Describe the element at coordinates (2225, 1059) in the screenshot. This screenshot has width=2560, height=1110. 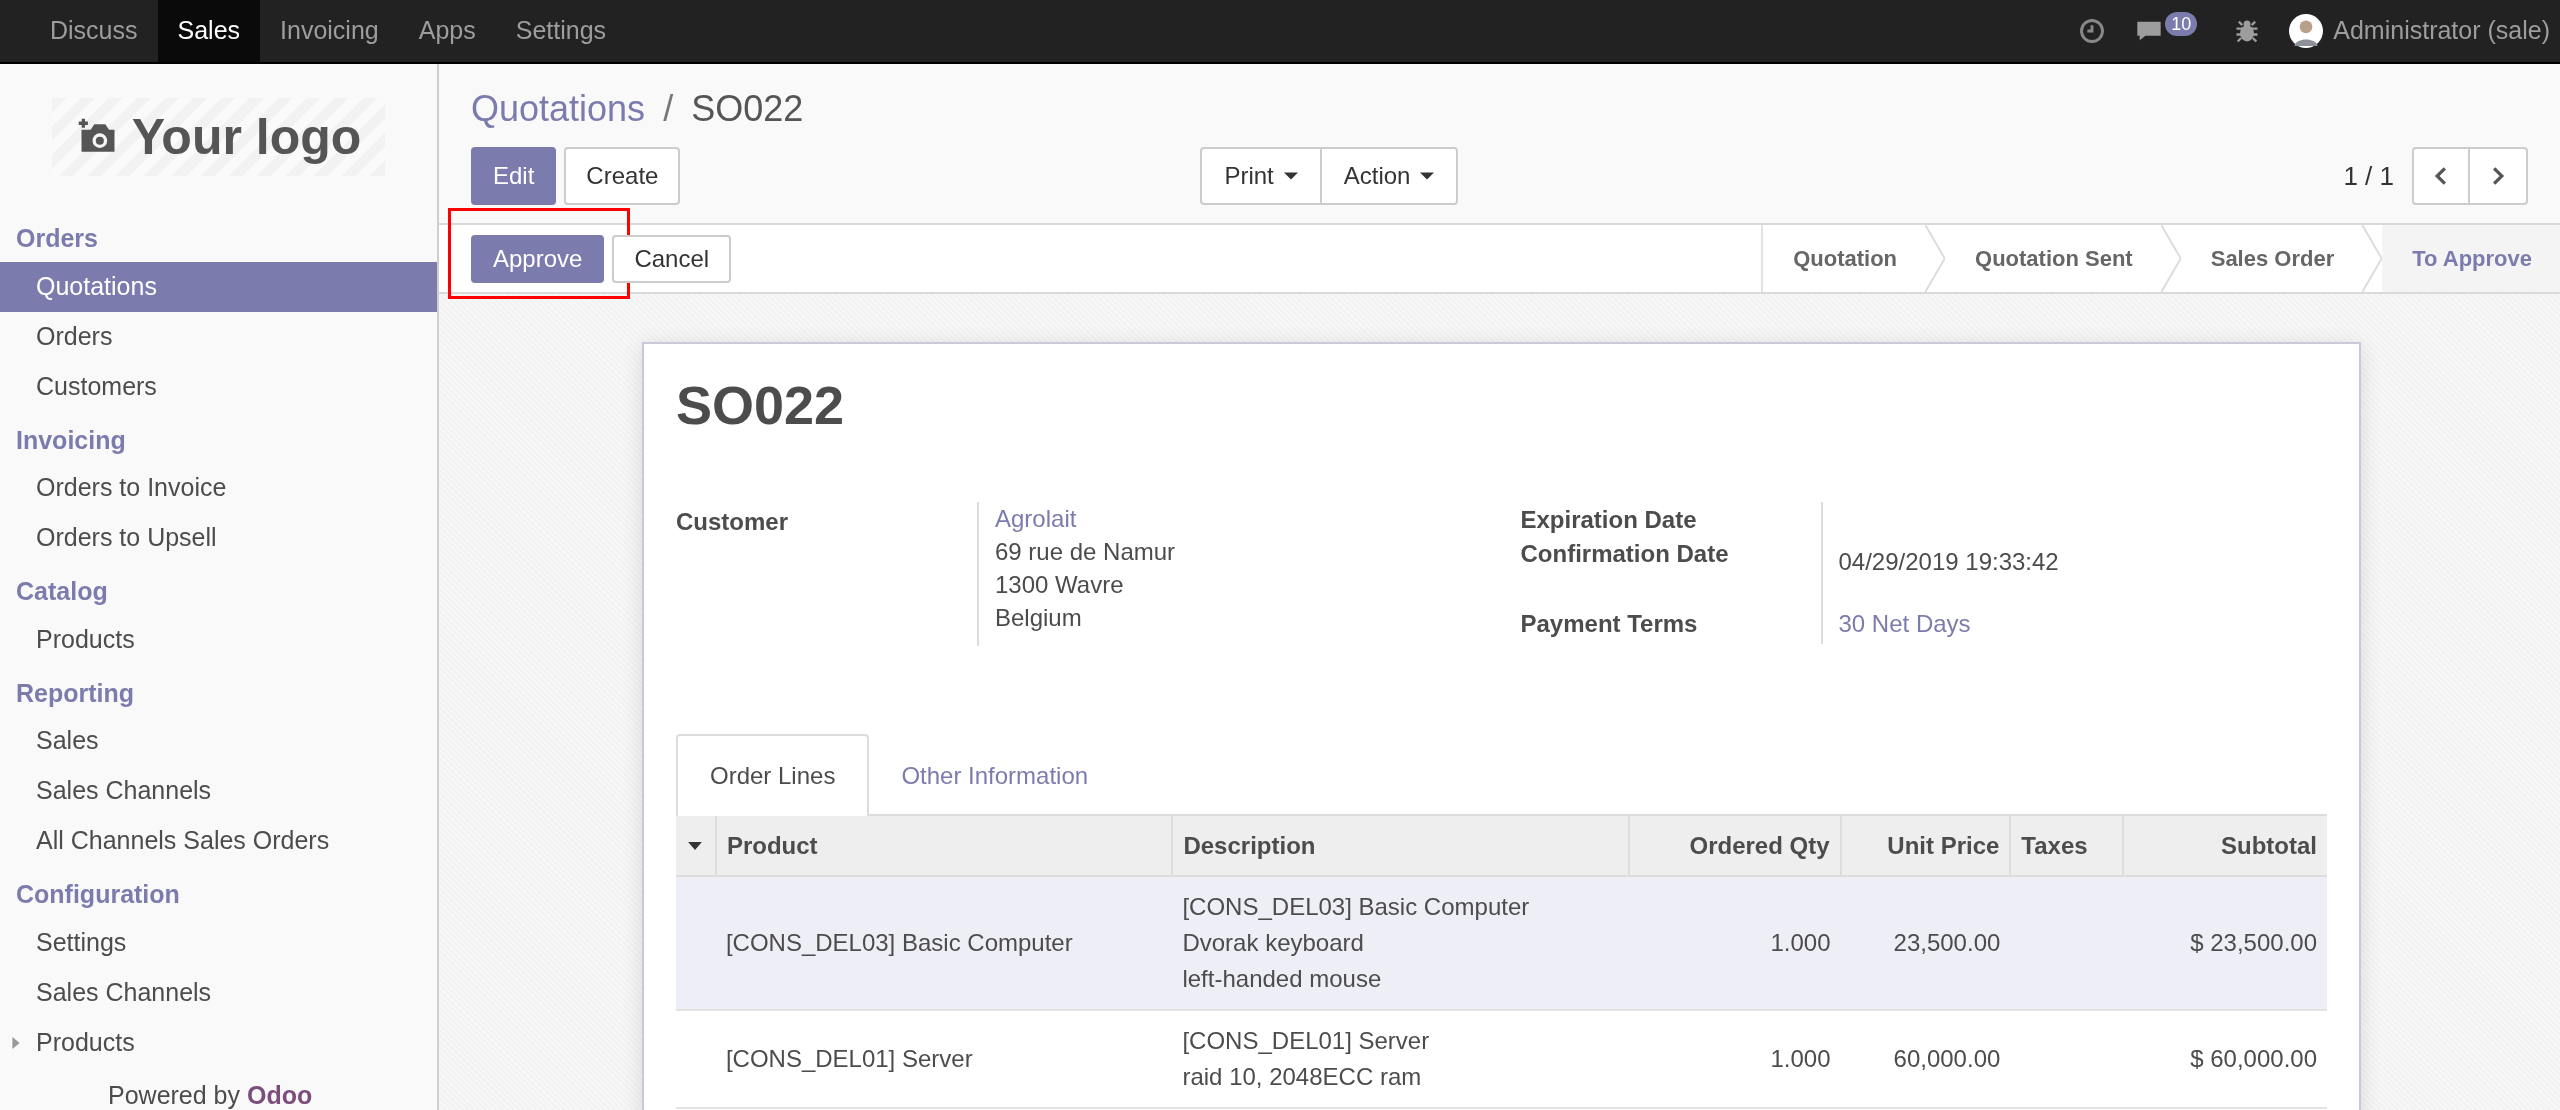
I see `table-cell: $ 60,000.00` at that location.